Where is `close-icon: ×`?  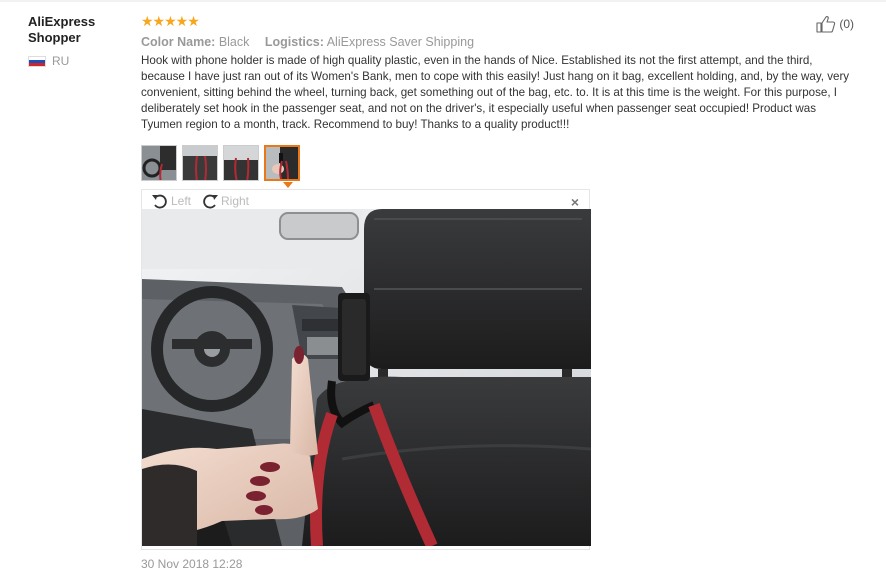
close-icon: × is located at coordinates (575, 202).